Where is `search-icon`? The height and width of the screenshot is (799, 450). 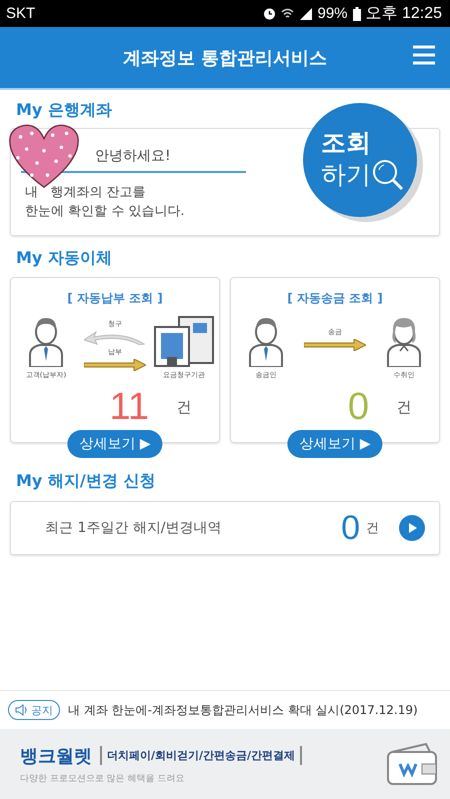 search-icon is located at coordinates (388, 175).